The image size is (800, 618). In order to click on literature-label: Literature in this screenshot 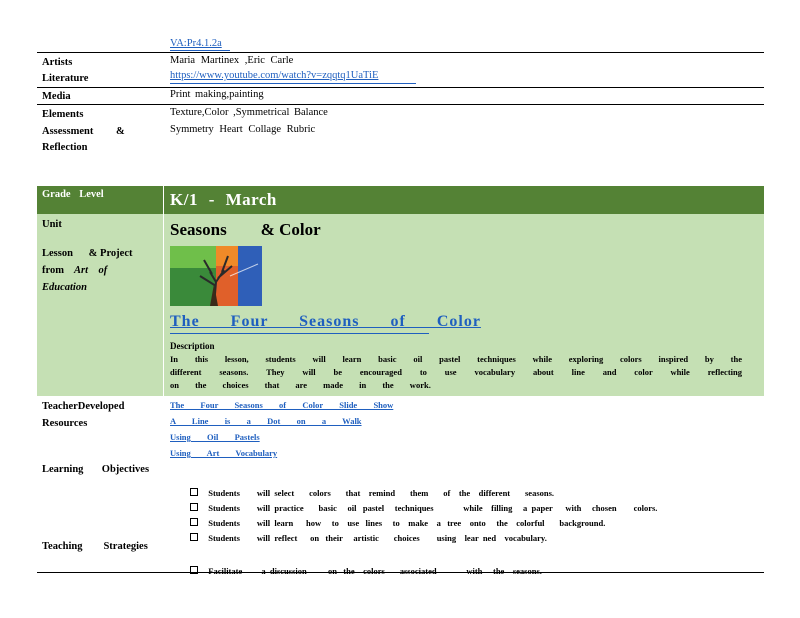, I will do `click(65, 78)`.